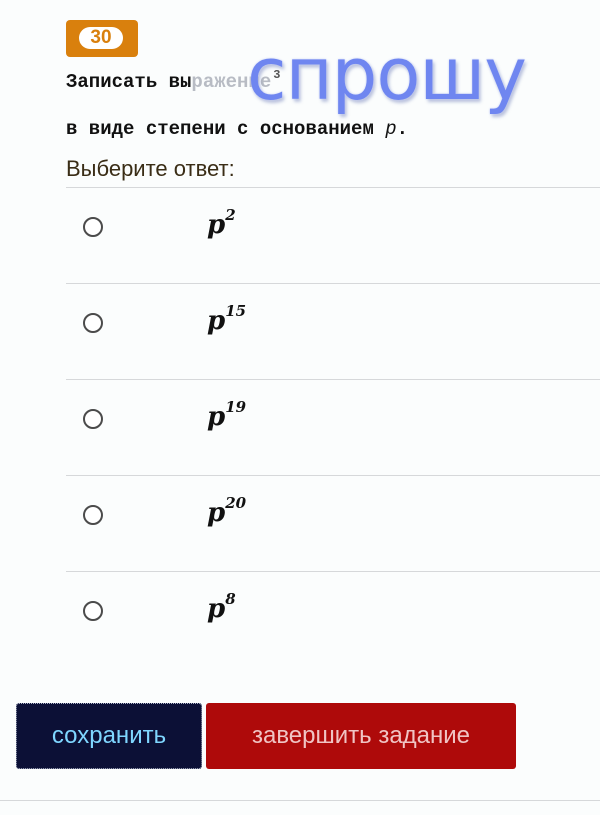  What do you see at coordinates (236, 407) in the screenshot?
I see `answer-exponent: 19` at bounding box center [236, 407].